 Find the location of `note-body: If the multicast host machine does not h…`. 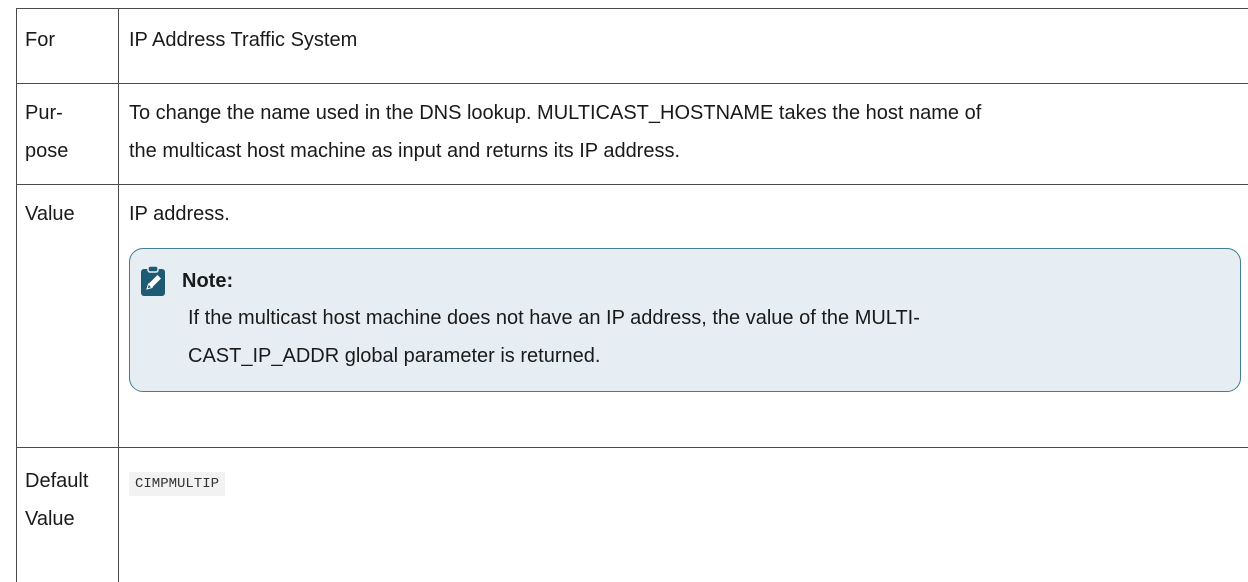

note-body: If the multicast host machine does not h… is located at coordinates (690, 337).